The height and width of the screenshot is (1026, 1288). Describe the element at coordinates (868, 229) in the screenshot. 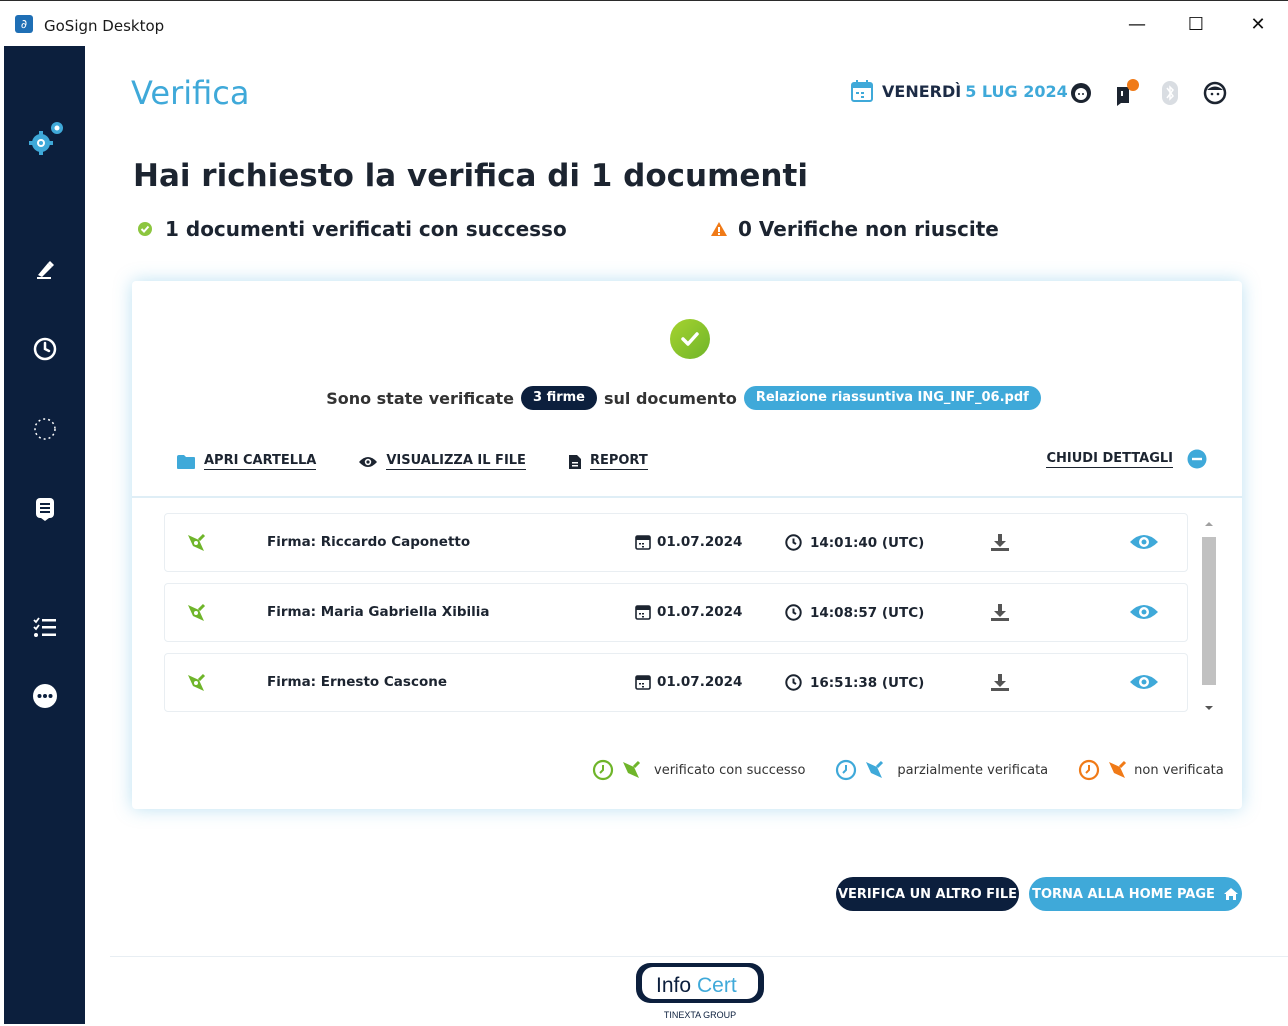

I see `failure-summary-text: 0 Verifiche non riuscite` at that location.